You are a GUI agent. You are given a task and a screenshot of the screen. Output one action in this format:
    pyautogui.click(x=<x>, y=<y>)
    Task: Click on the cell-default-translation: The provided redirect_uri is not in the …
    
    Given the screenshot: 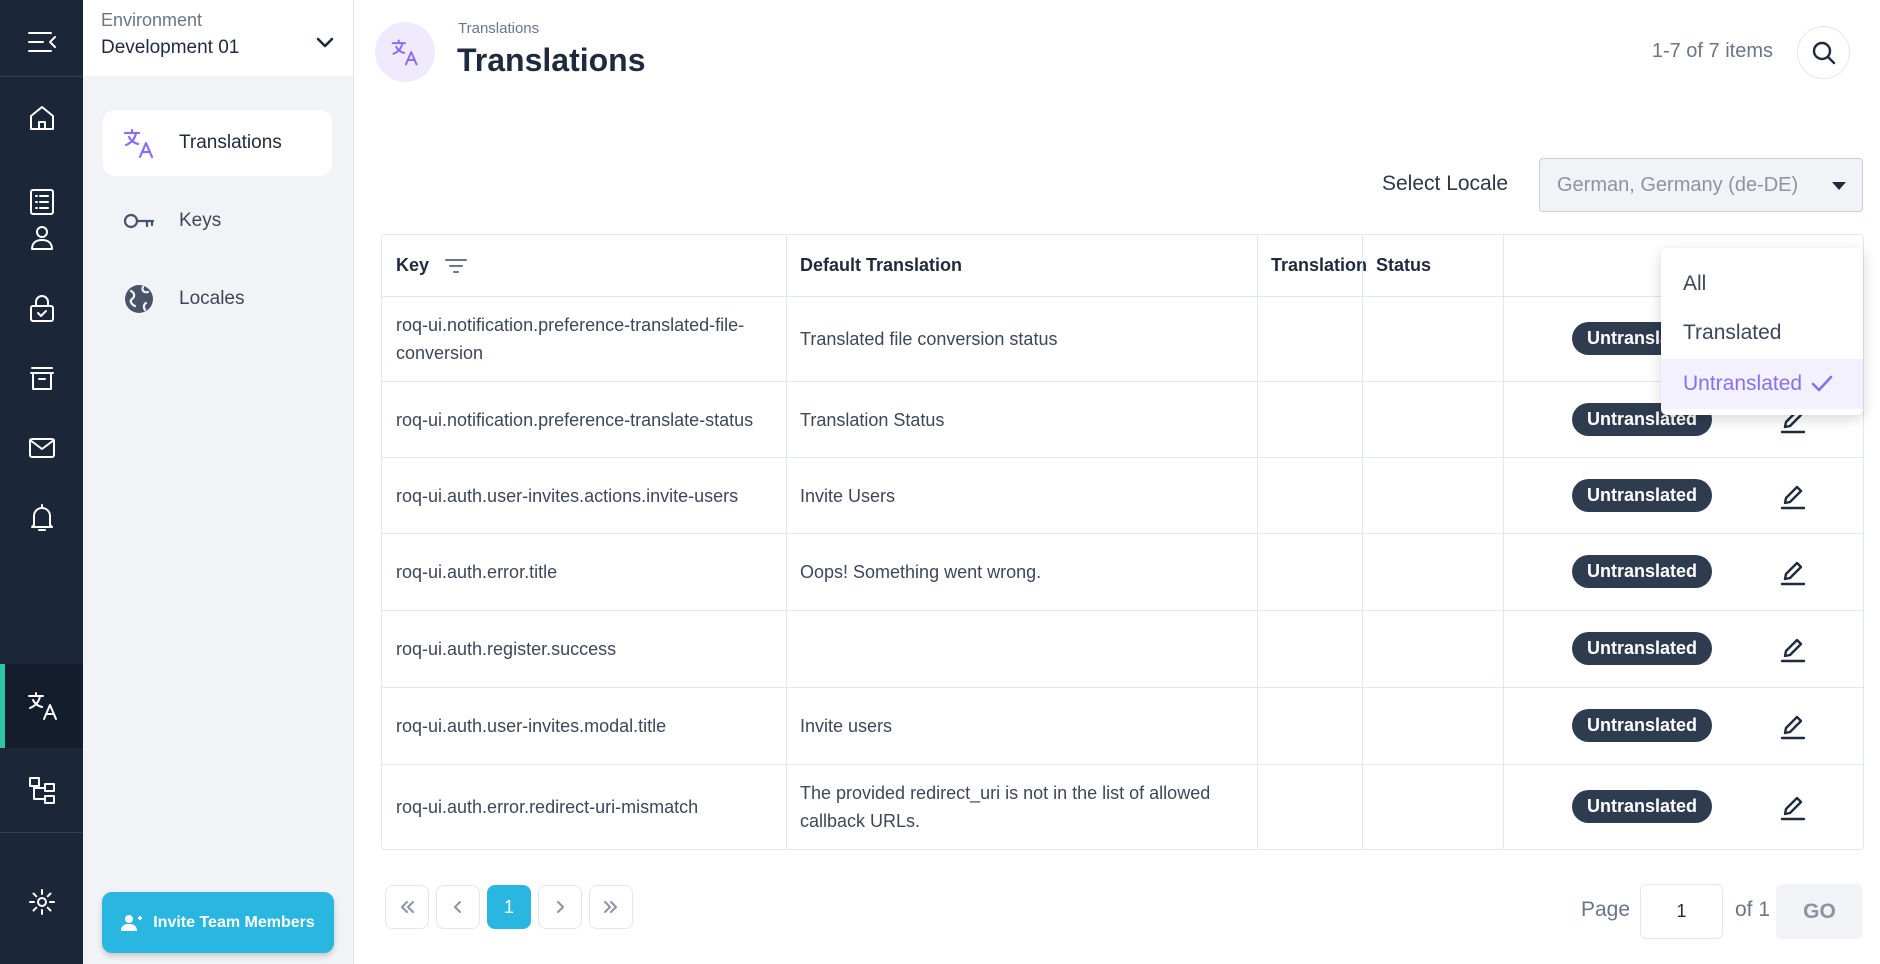 What is the action you would take?
    pyautogui.click(x=1005, y=807)
    